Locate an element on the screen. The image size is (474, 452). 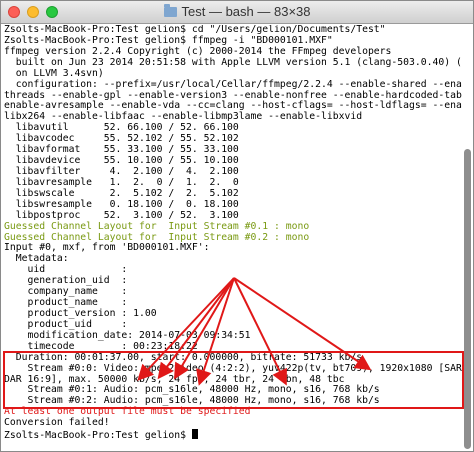
window-title-text: Test — bash — 83×38 is located at coordinates (246, 11).